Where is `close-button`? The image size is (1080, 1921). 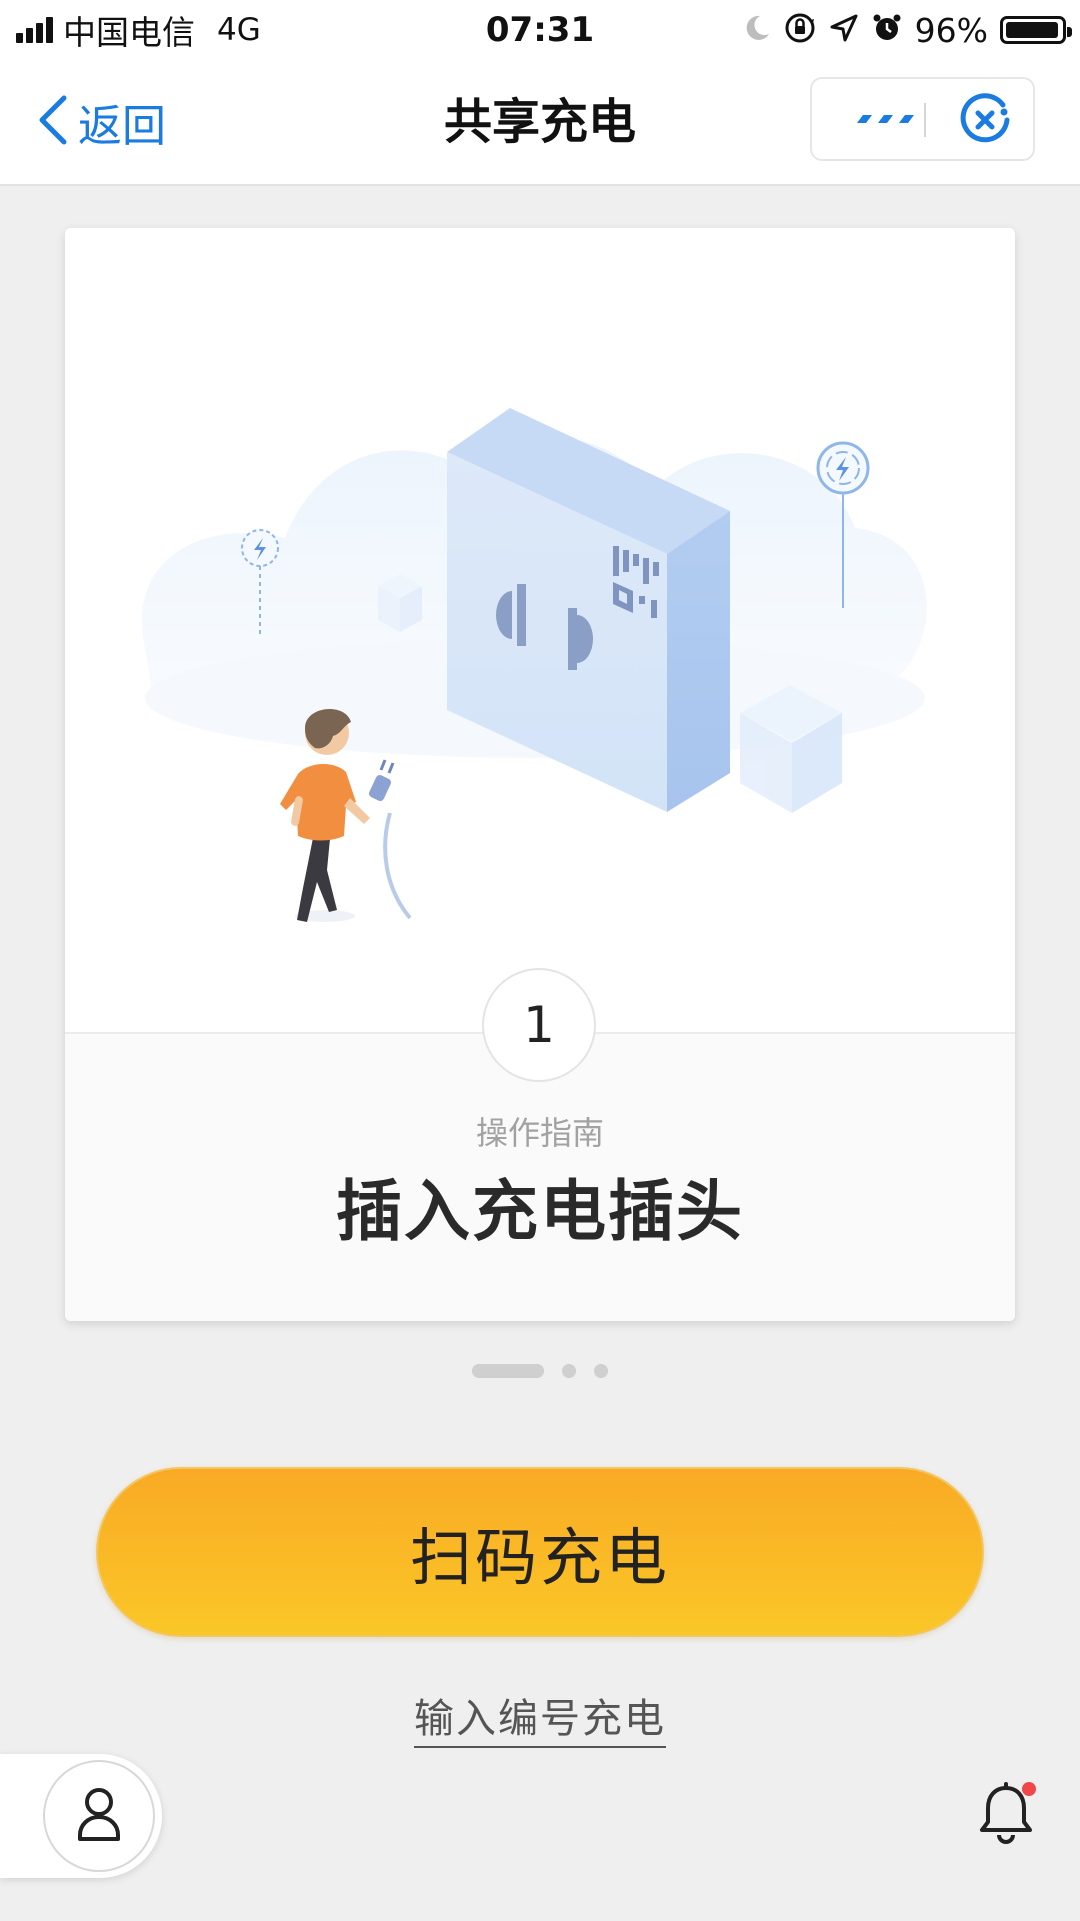
close-button is located at coordinates (985, 122).